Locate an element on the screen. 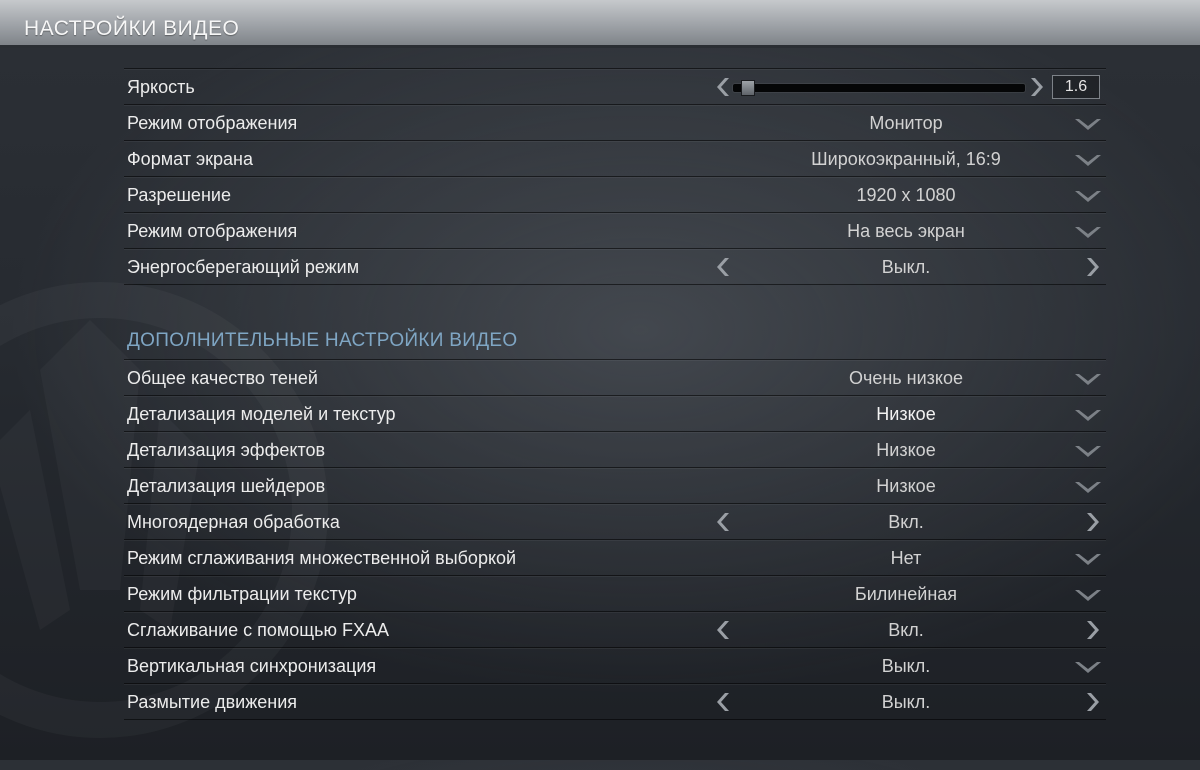 Image resolution: width=1200 pixels, height=770 pixels. setting-label: Детализация моделей и текстур is located at coordinates (261, 414).